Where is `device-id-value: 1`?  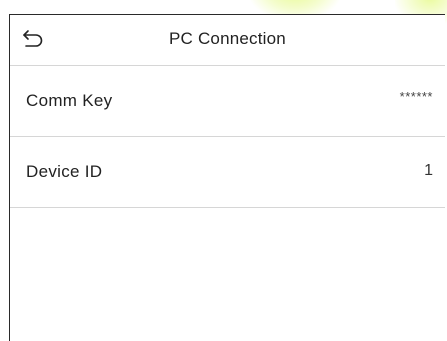
device-id-value: 1 is located at coordinates (428, 170).